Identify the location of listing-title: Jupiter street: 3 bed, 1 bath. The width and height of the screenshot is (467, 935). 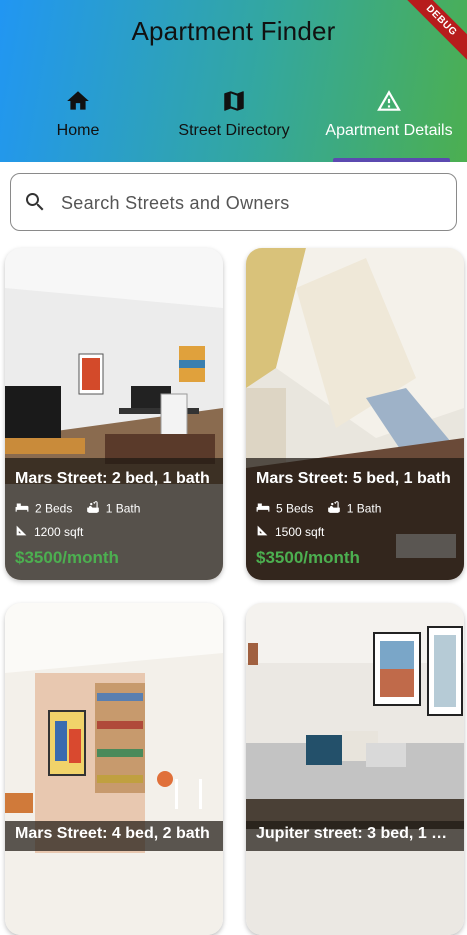
(355, 833).